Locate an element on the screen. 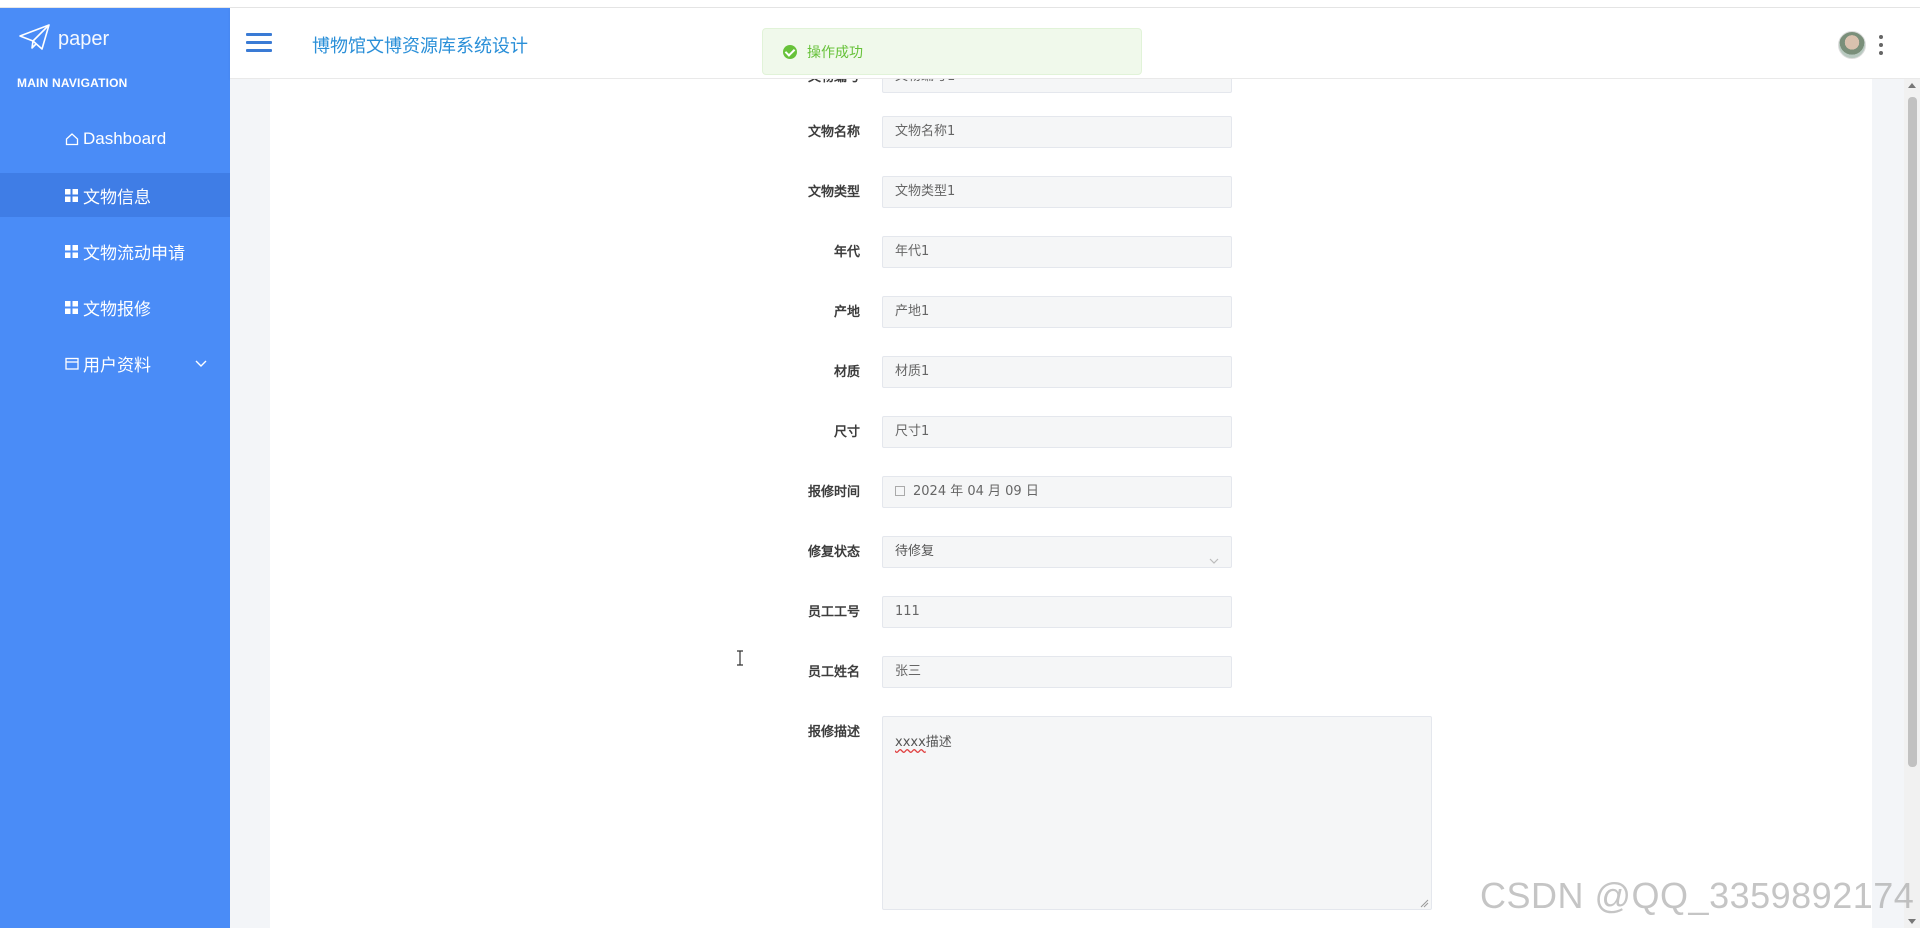  repair-date-picker: 2024 年 04 月 09 日 is located at coordinates (1057, 492).